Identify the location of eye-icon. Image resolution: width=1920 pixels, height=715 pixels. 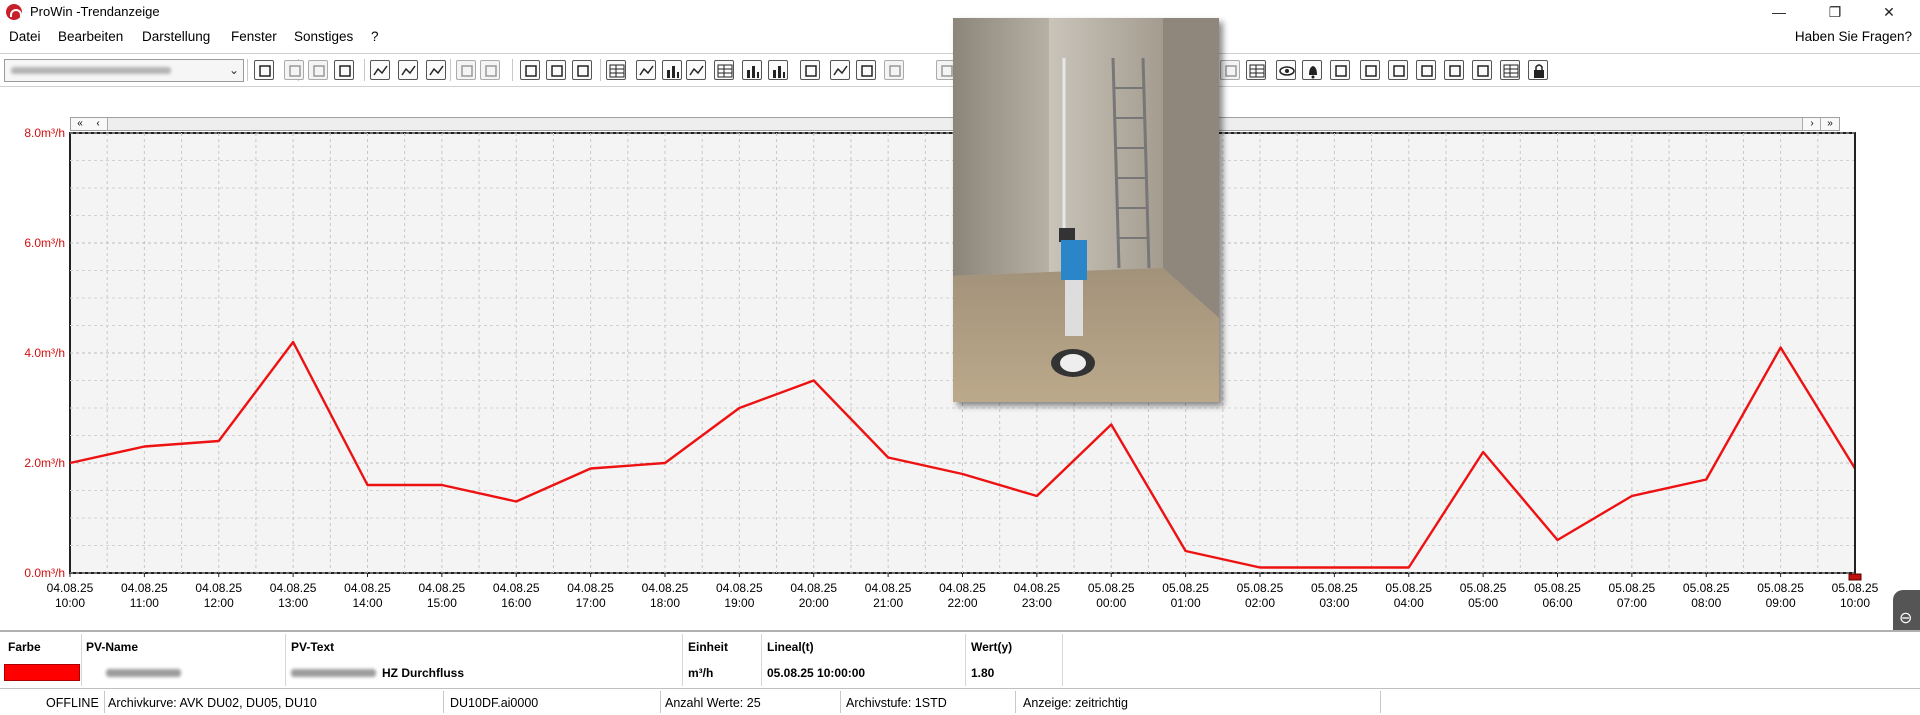
(1286, 70).